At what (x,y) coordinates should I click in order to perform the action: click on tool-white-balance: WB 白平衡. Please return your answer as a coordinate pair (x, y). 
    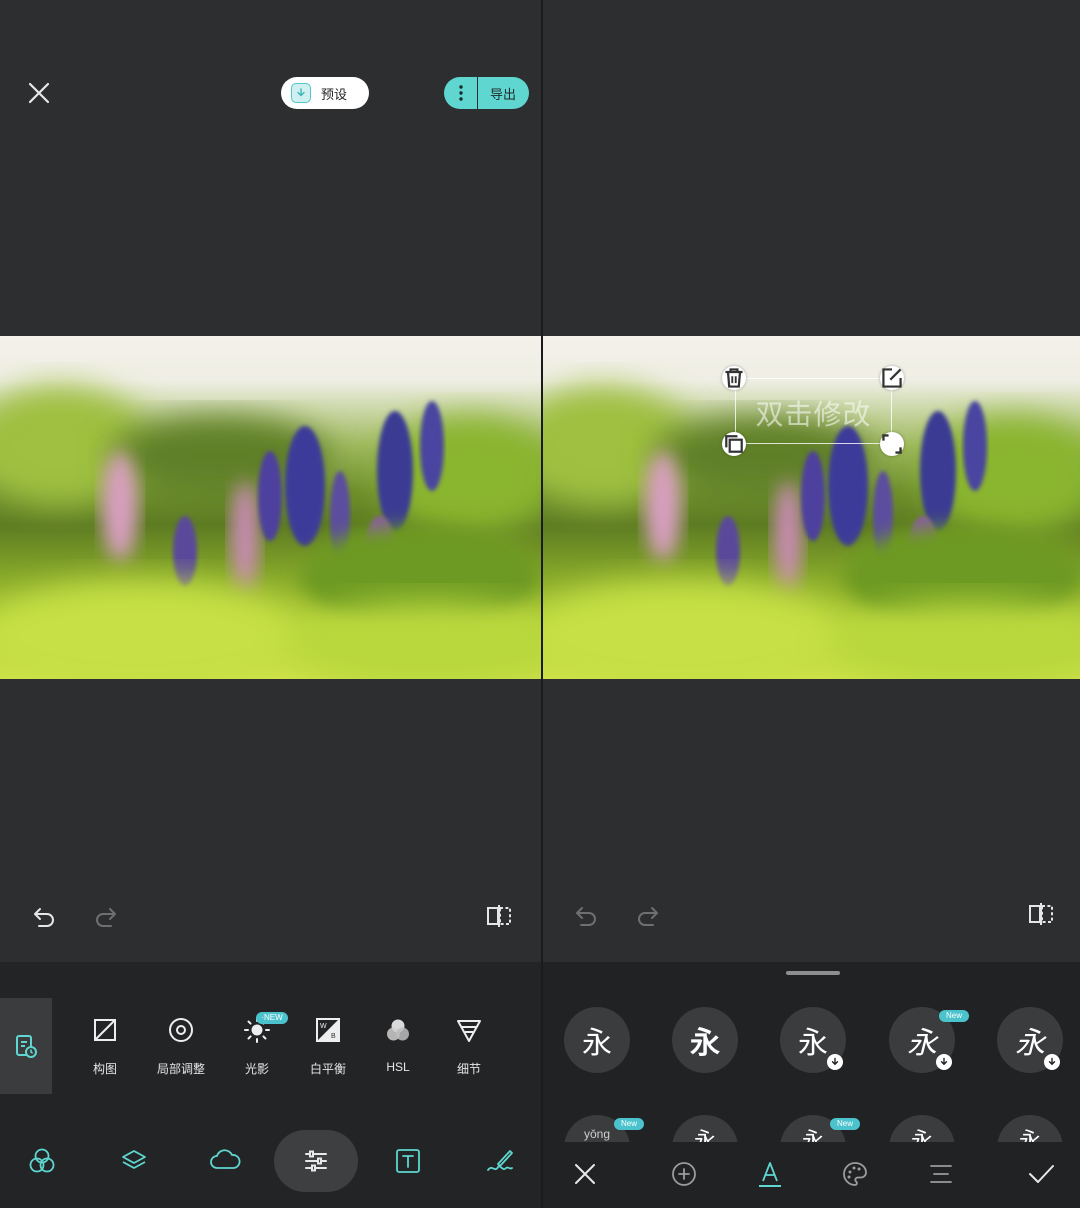
    Looking at the image, I should click on (328, 1045).